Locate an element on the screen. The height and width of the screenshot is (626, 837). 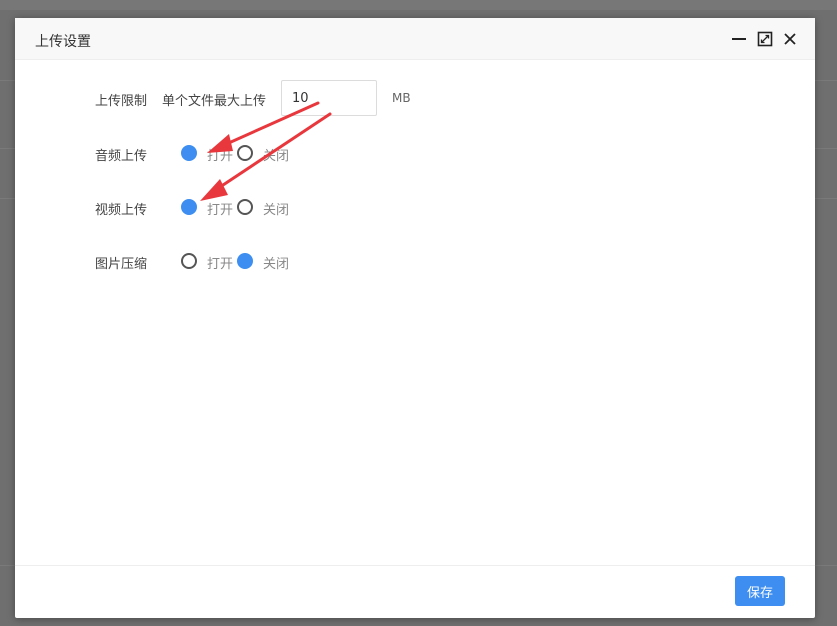
image-on-label: 打开 is located at coordinates (220, 262).